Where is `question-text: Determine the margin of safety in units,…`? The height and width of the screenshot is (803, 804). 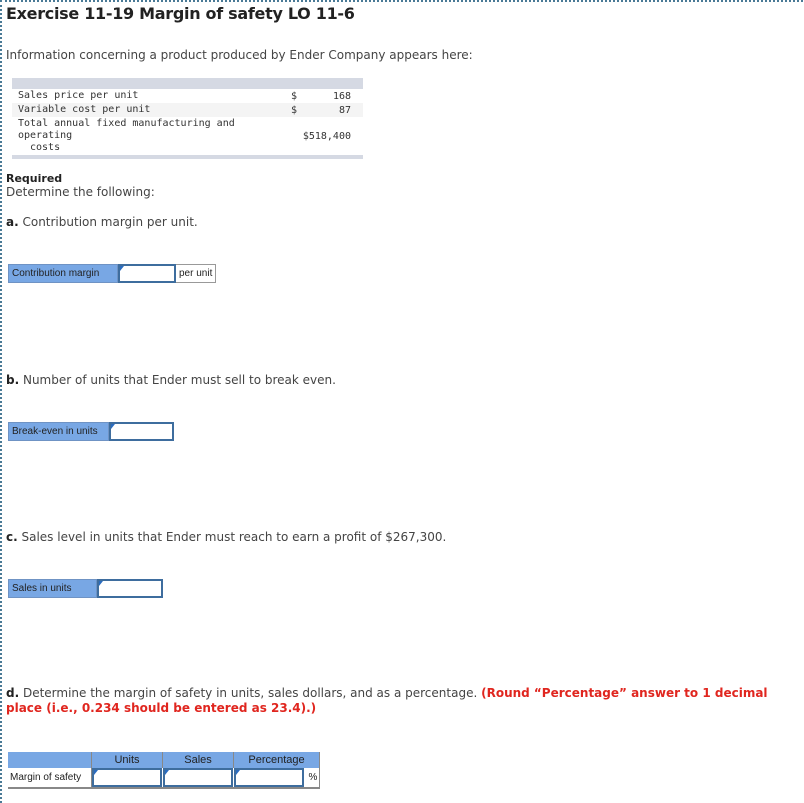 question-text: Determine the margin of safety in units,… is located at coordinates (250, 693).